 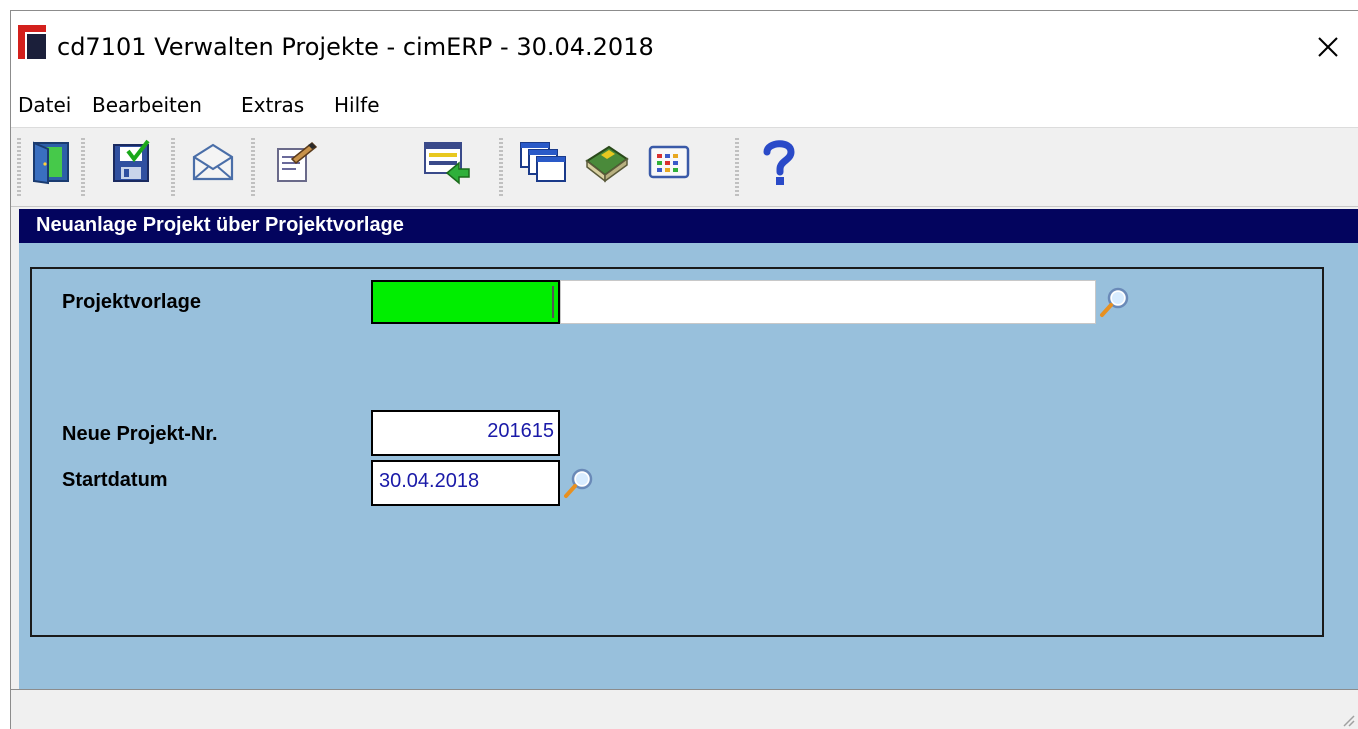 I want to click on startdatum-label: Startdatum, so click(x=115, y=480).